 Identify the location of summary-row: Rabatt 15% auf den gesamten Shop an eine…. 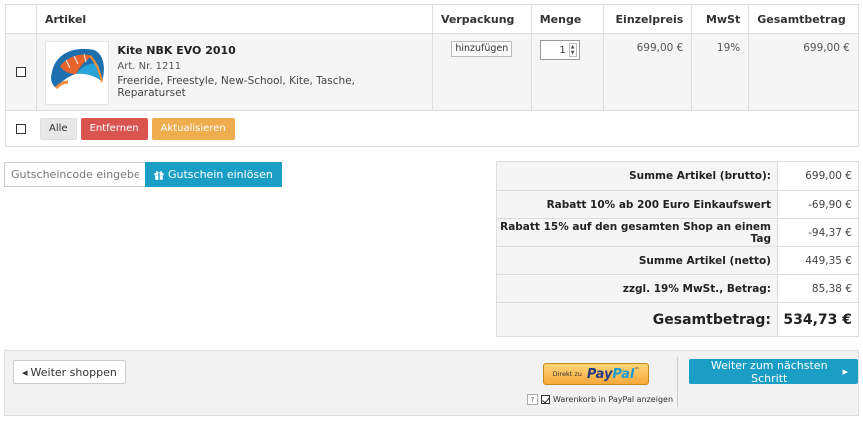
(677, 232).